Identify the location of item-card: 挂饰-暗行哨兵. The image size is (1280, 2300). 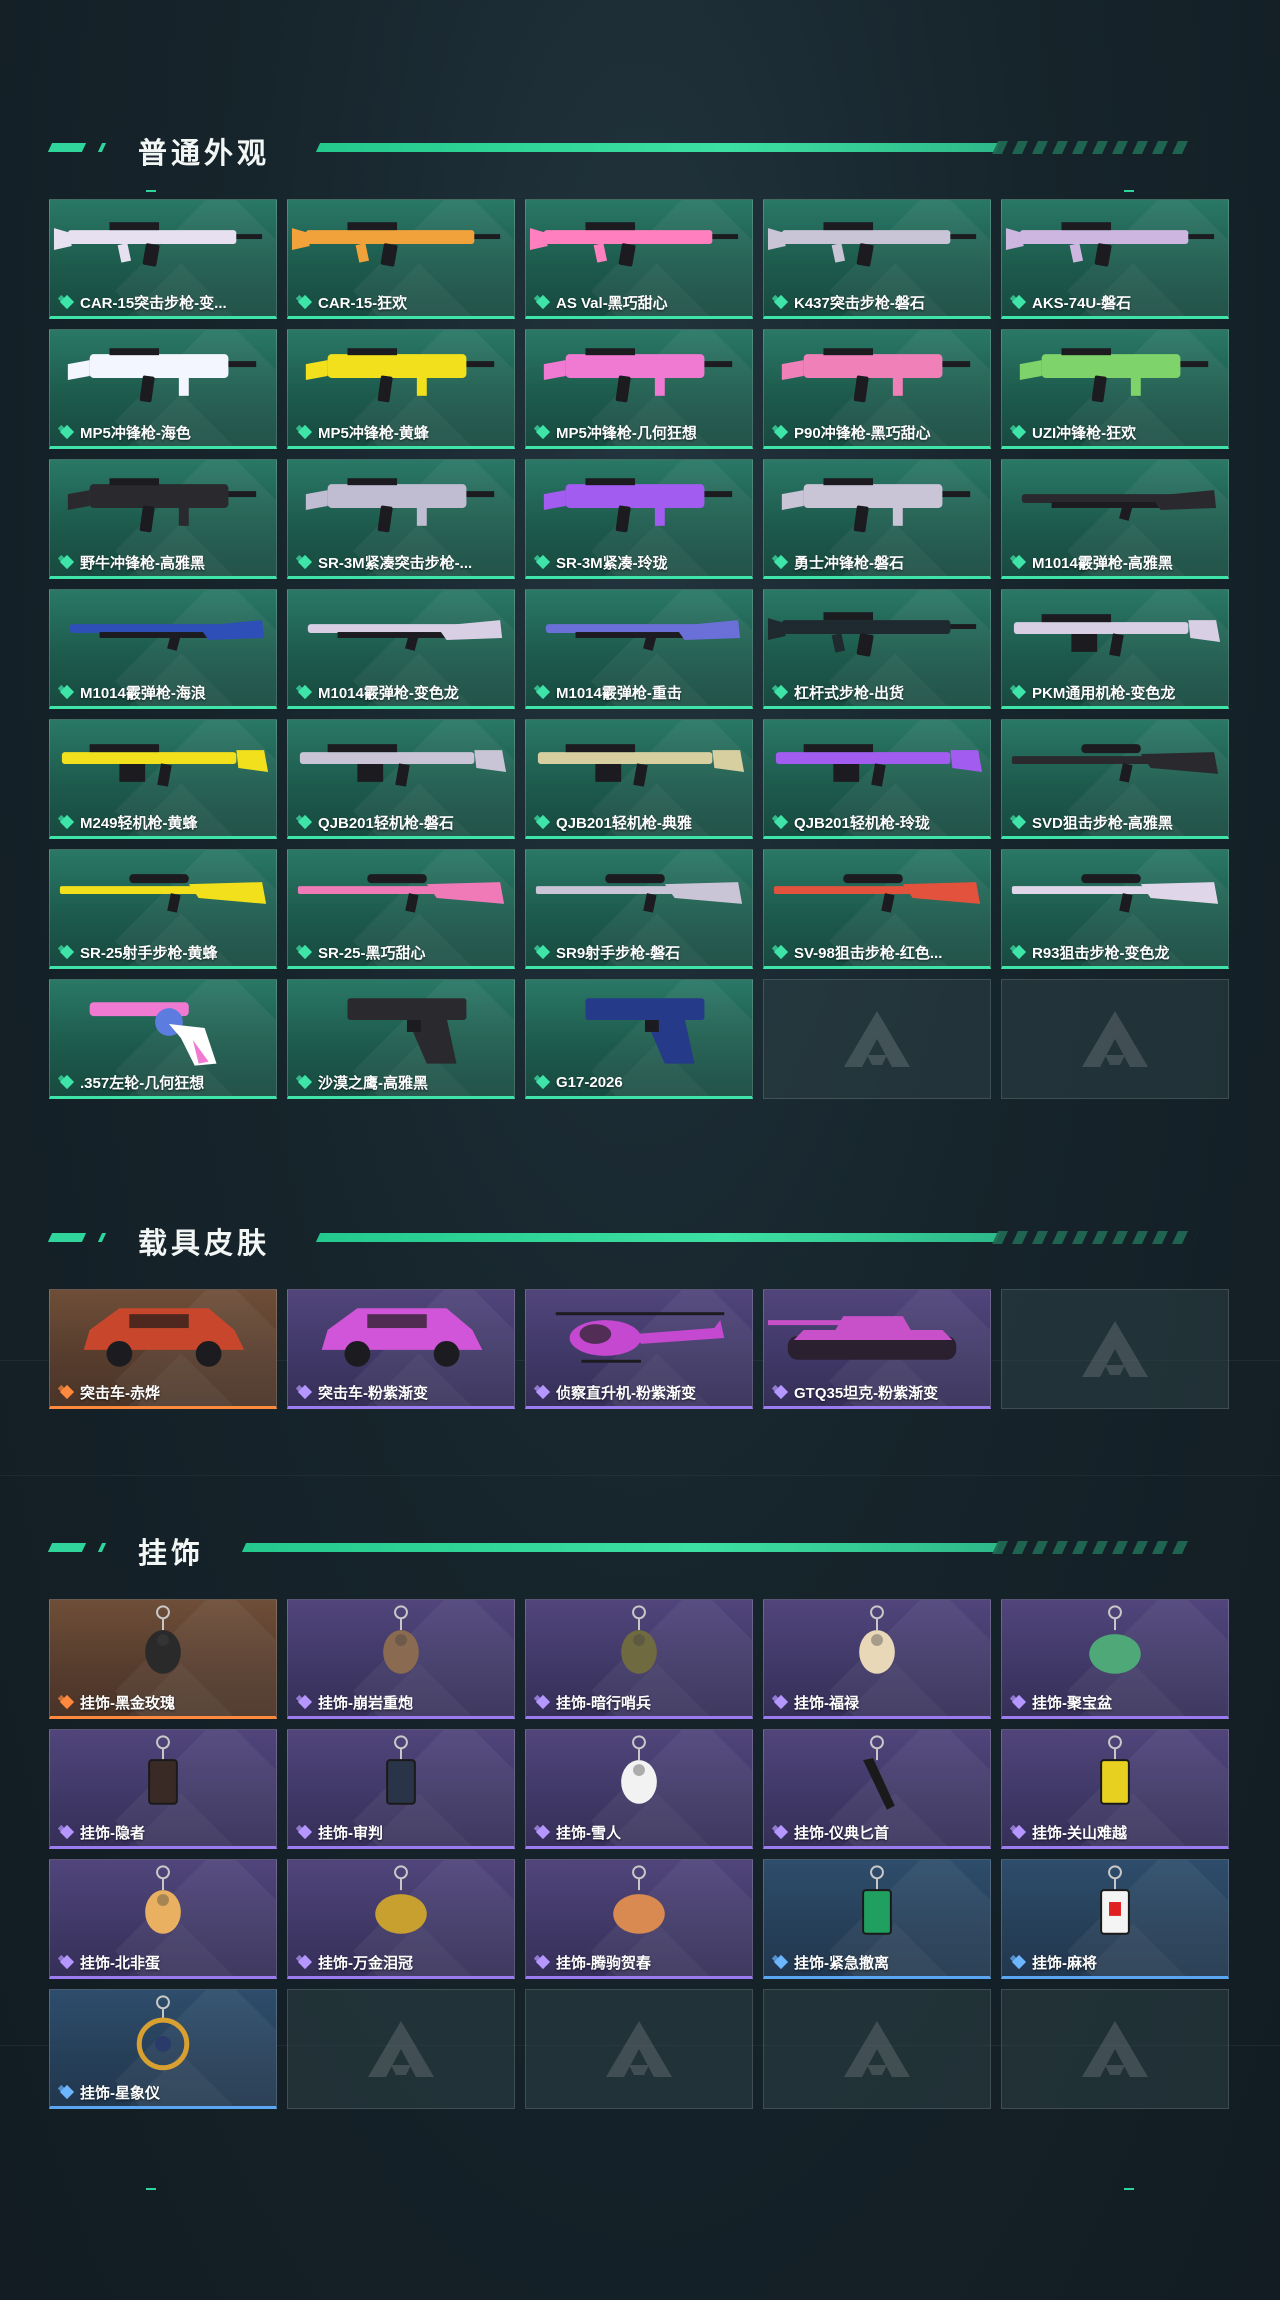
(639, 1659).